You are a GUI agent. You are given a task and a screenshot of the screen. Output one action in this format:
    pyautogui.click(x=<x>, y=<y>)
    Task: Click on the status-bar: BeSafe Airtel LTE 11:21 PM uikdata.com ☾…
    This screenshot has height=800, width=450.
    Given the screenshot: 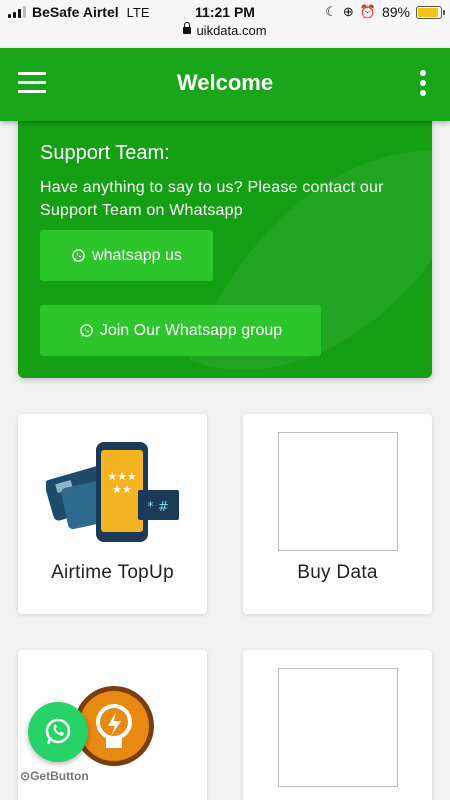 What is the action you would take?
    pyautogui.click(x=225, y=24)
    